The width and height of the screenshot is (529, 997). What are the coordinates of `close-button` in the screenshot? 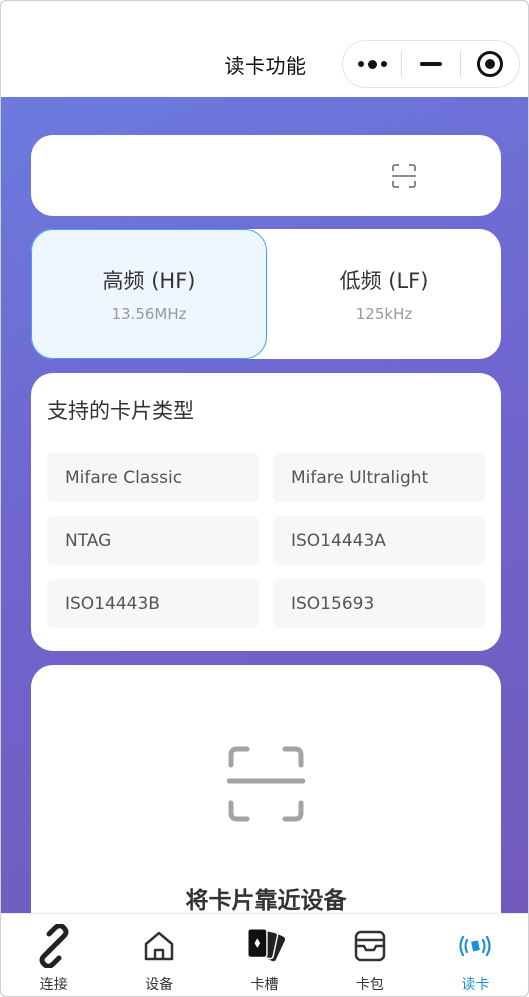 It's located at (490, 64).